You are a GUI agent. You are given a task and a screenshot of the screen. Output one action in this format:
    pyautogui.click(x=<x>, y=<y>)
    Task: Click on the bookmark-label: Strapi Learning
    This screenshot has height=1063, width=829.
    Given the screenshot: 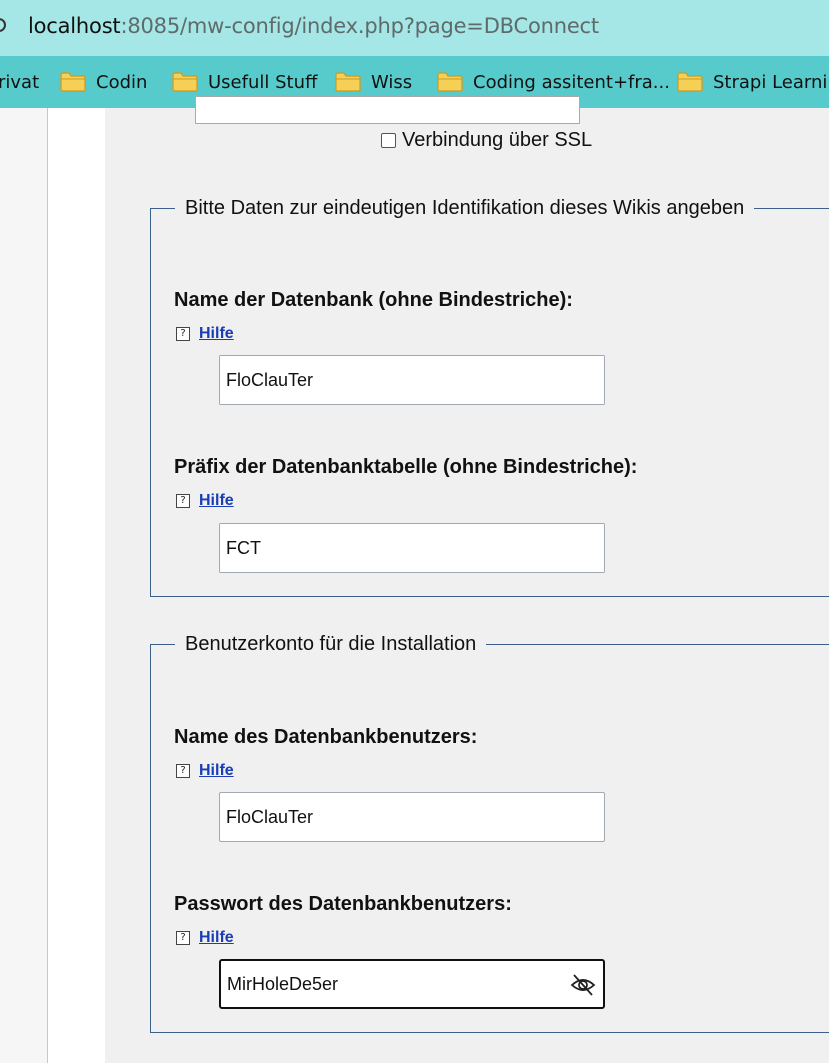 What is the action you would take?
    pyautogui.click(x=771, y=82)
    